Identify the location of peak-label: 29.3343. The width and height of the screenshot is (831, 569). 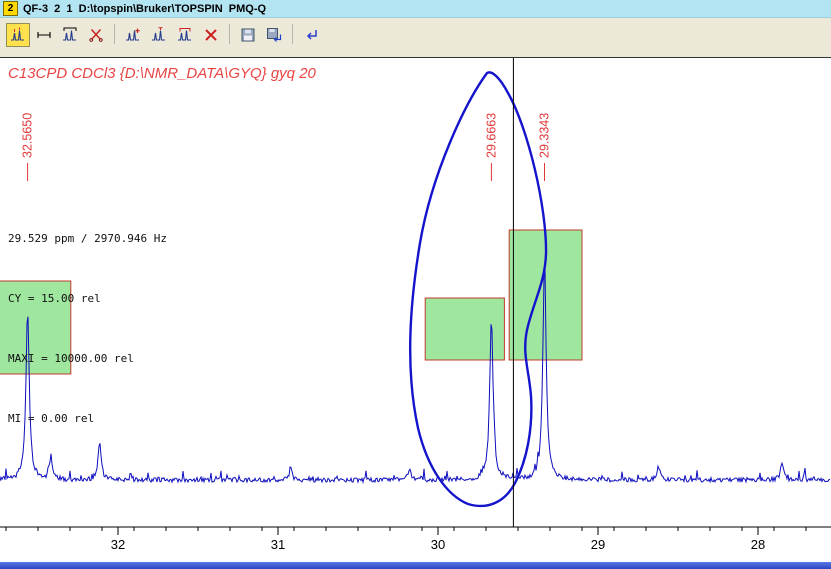
(545, 135).